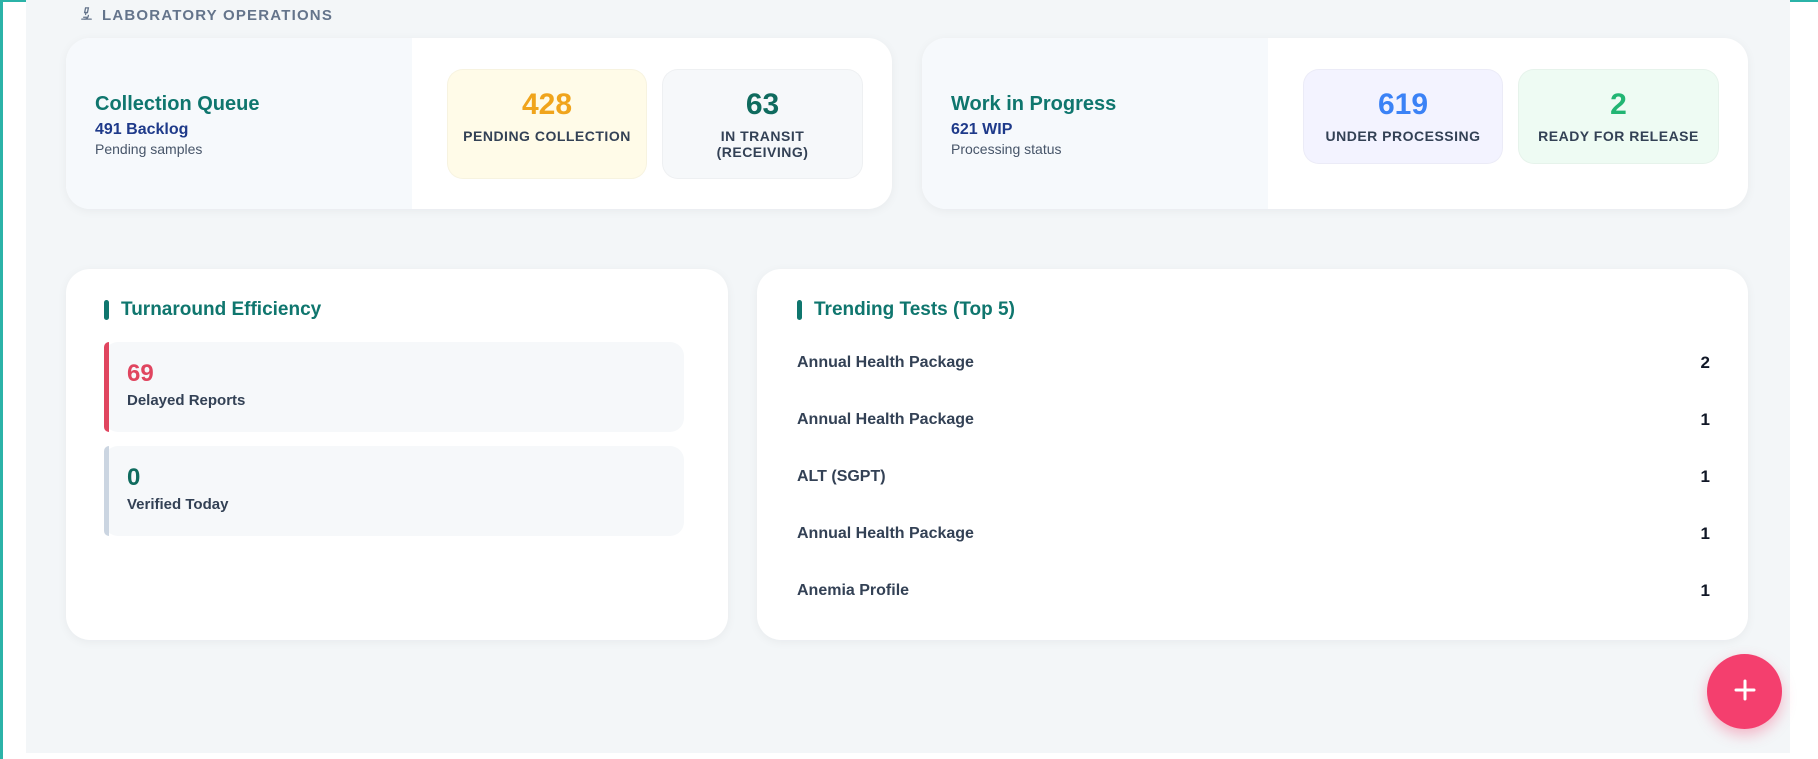 This screenshot has height=759, width=1818. What do you see at coordinates (1618, 104) in the screenshot?
I see `ready-for-release-value: 2` at bounding box center [1618, 104].